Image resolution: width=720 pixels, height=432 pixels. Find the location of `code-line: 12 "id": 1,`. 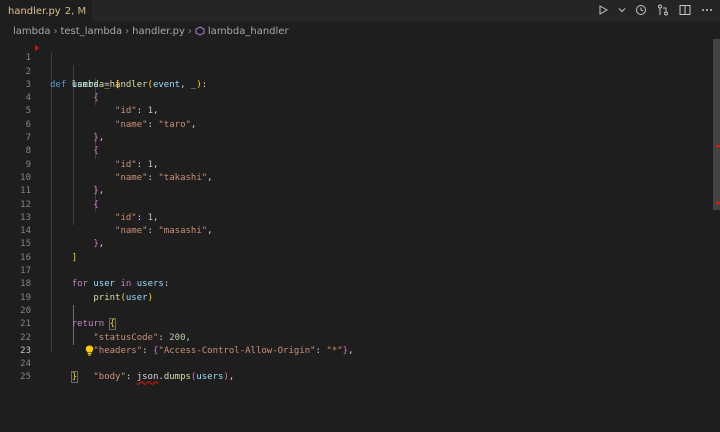

code-line: 12 "id": 1, is located at coordinates (356, 204).